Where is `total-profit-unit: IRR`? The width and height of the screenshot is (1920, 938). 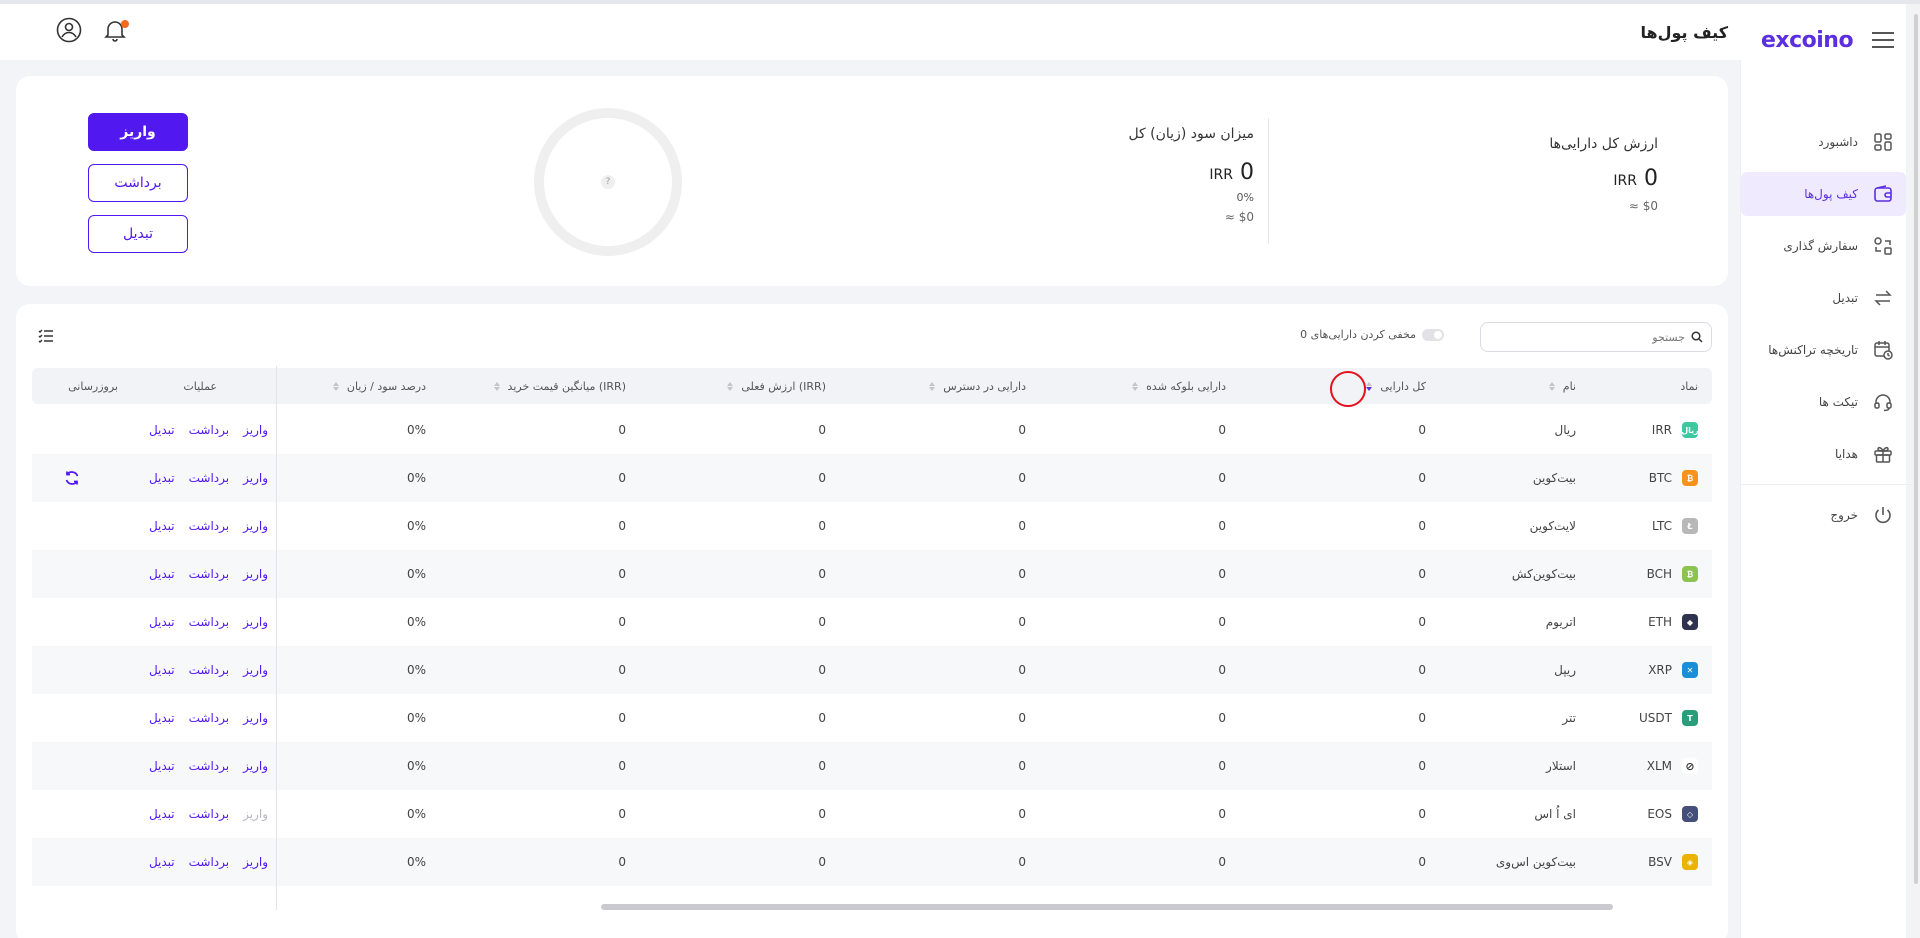
total-profit-unit: IRR is located at coordinates (1221, 175).